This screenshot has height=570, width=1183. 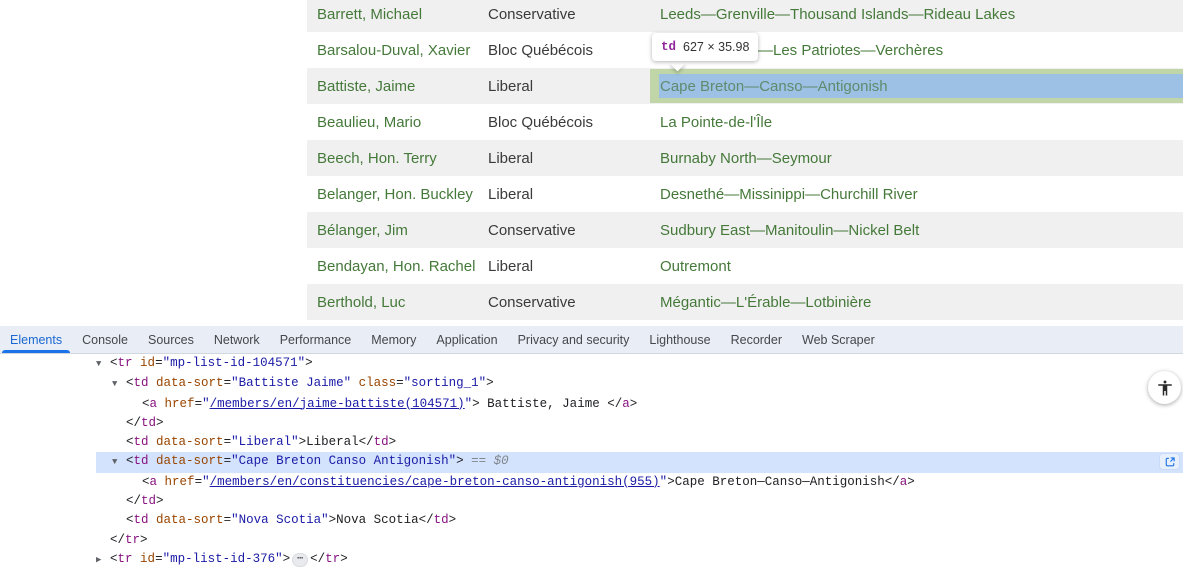 What do you see at coordinates (501, 461) in the screenshot?
I see `code-token: $0` at bounding box center [501, 461].